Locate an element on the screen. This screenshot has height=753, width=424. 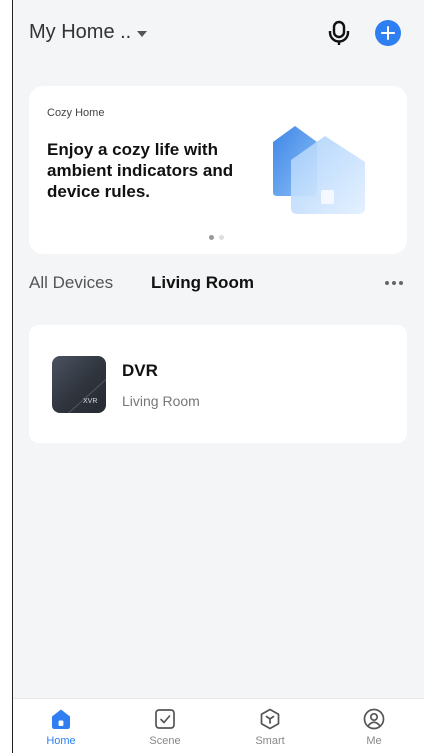
tabbar-me: Me is located at coordinates (374, 726).